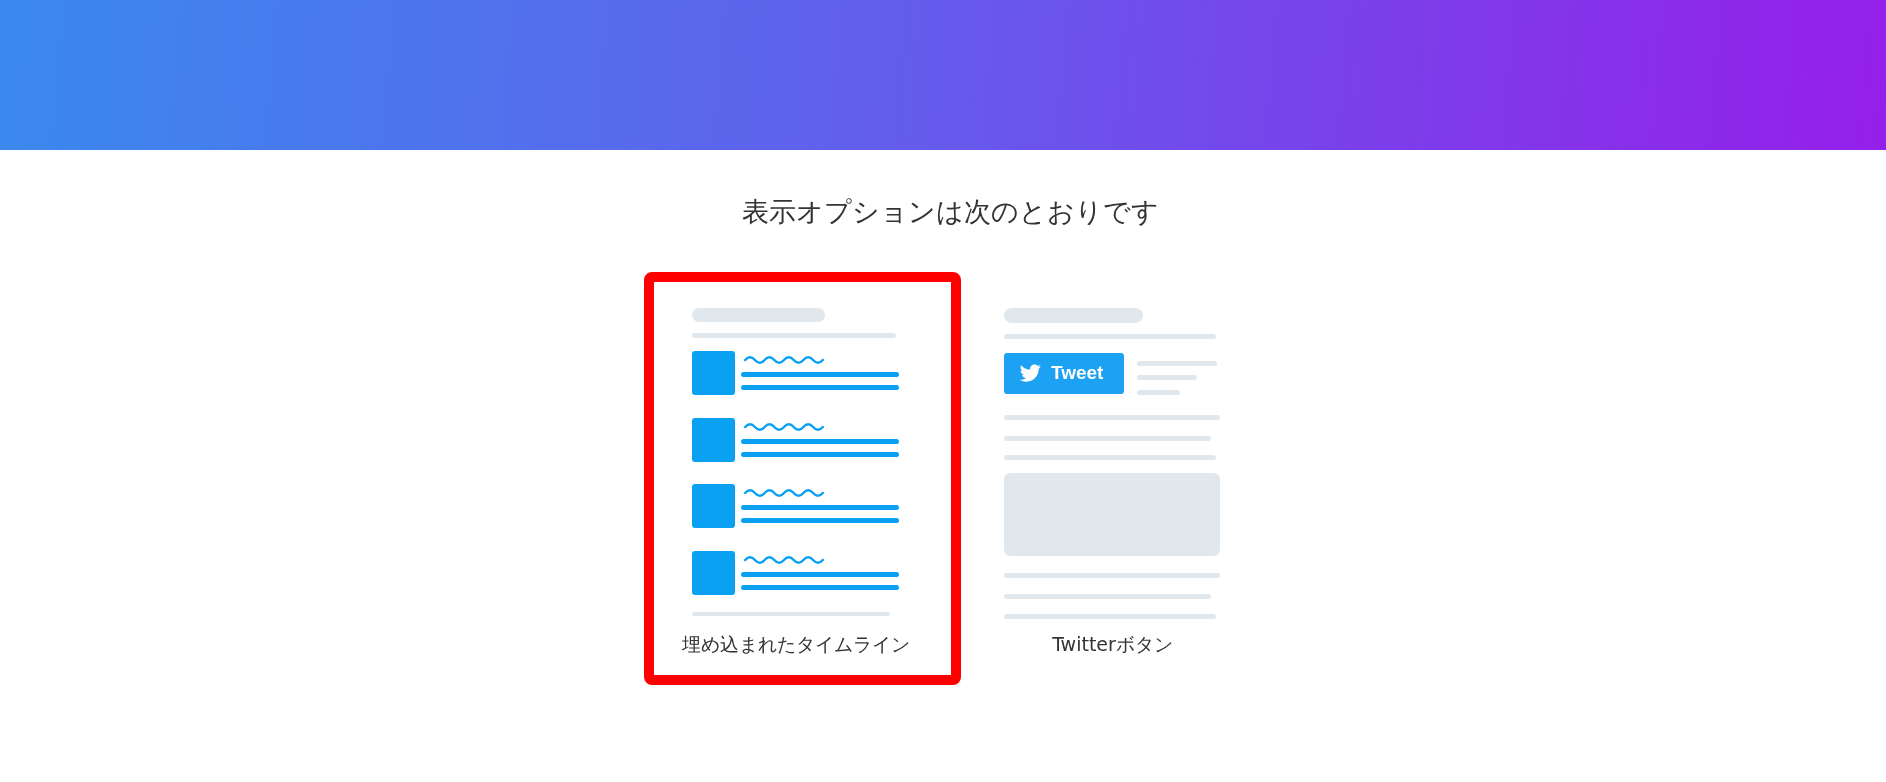 This screenshot has width=1886, height=782. What do you see at coordinates (1112, 644) in the screenshot?
I see `option-label: Twitterボタン` at bounding box center [1112, 644].